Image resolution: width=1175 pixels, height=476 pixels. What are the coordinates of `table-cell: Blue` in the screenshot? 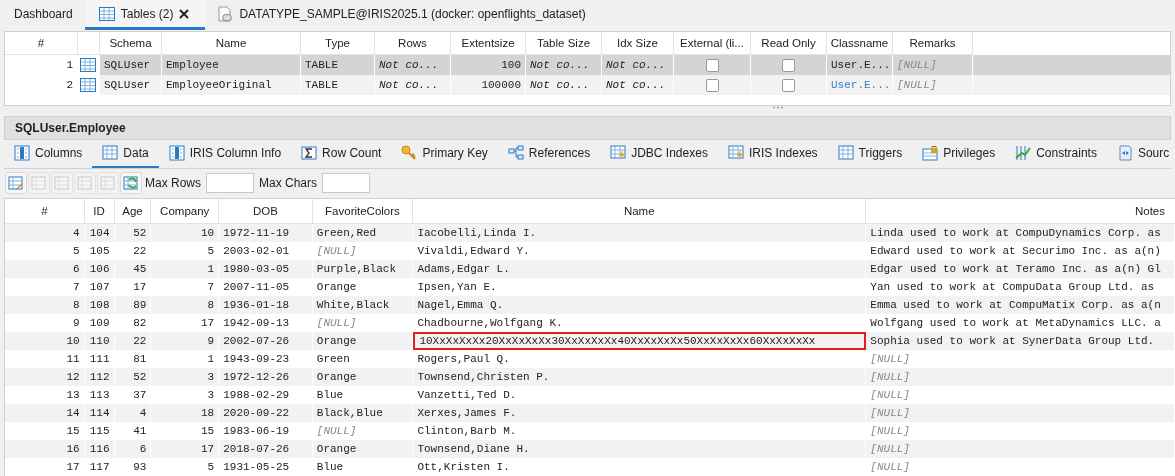 It's located at (363, 467).